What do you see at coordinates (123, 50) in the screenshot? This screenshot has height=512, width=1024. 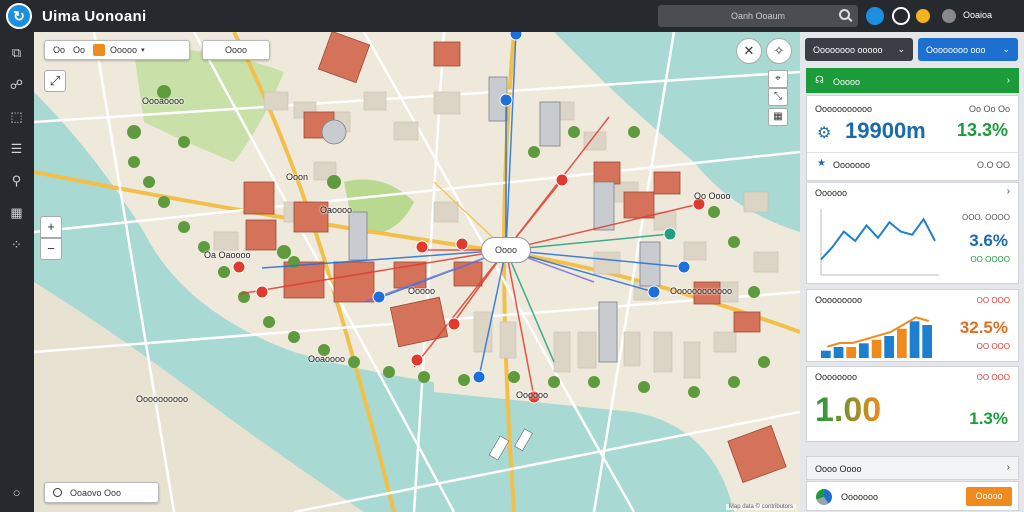 I see `toolbar-btn-3: Ooooo` at bounding box center [123, 50].